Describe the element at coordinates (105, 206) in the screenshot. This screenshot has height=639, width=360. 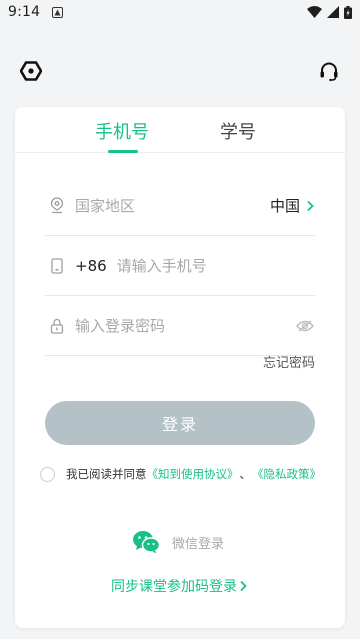
I see `region-label: 国家地区` at that location.